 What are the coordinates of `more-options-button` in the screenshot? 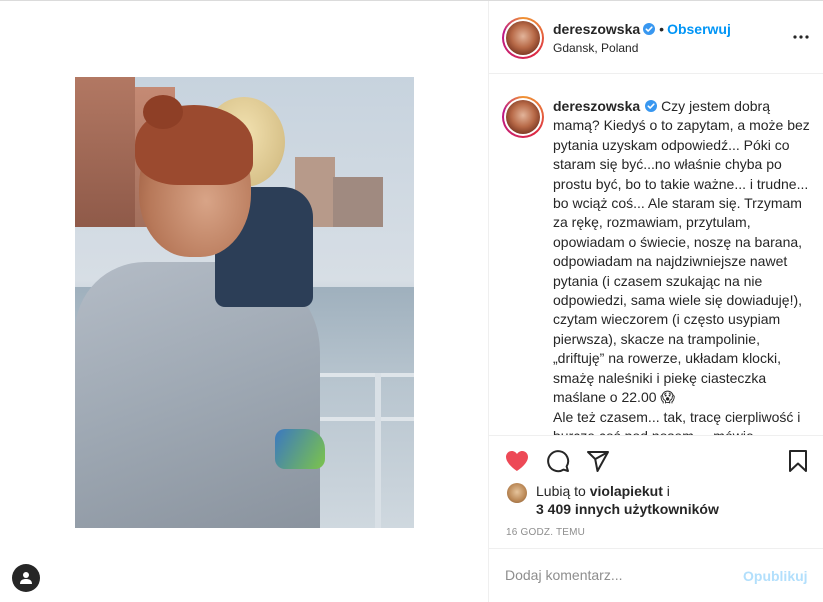 It's located at (801, 37).